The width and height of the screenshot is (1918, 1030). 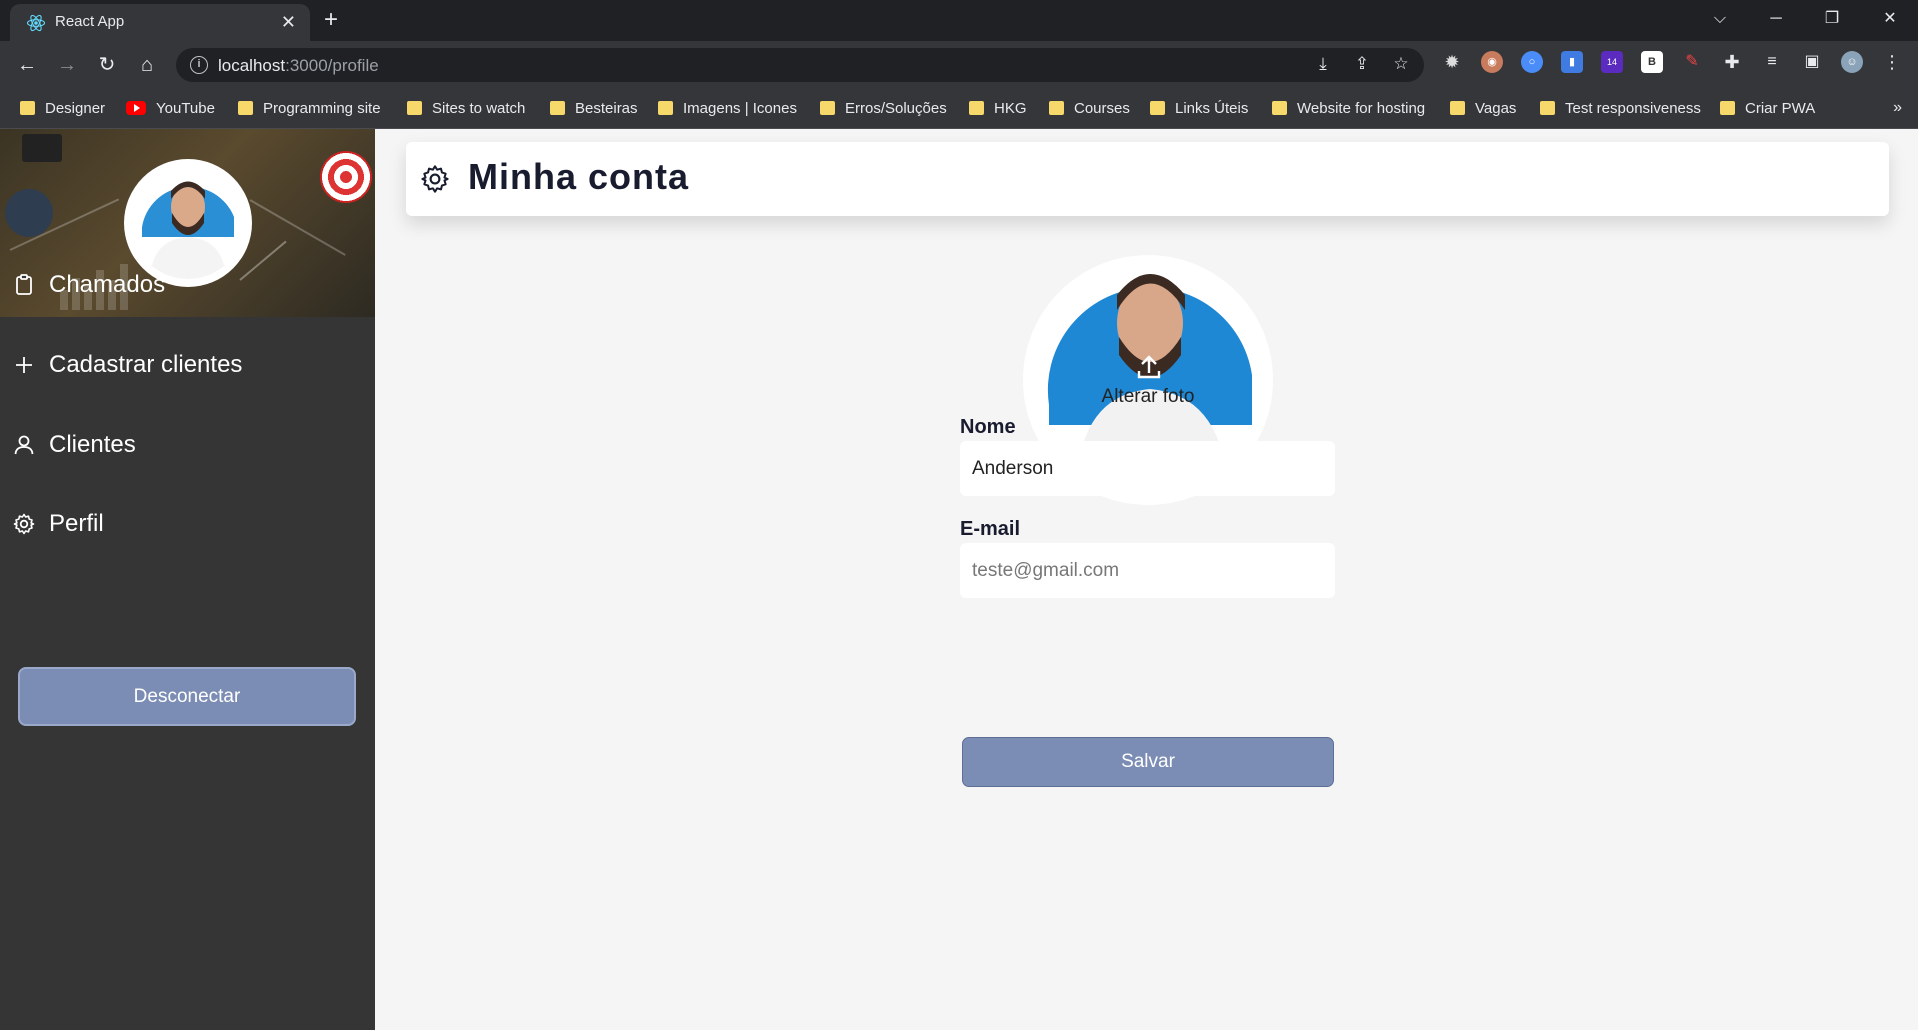 I want to click on url-text: localhost:3000/profile, so click(x=298, y=66).